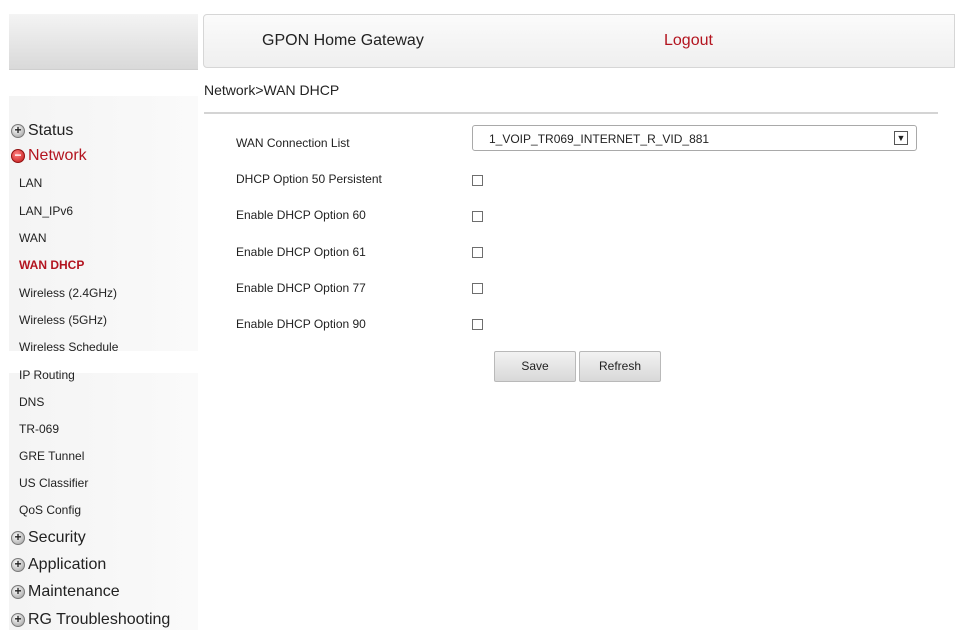 This screenshot has height=631, width=956. Describe the element at coordinates (57, 537) in the screenshot. I see `sidebar-section-label: Security` at that location.